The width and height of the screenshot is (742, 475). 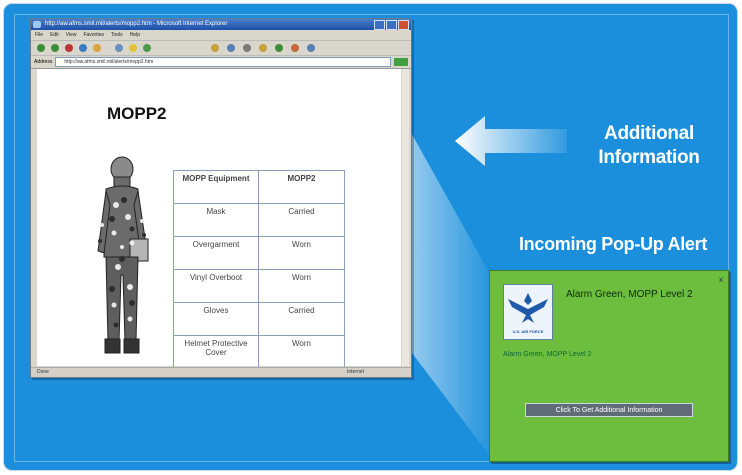 What do you see at coordinates (147, 48) in the screenshot?
I see `history-icon` at bounding box center [147, 48].